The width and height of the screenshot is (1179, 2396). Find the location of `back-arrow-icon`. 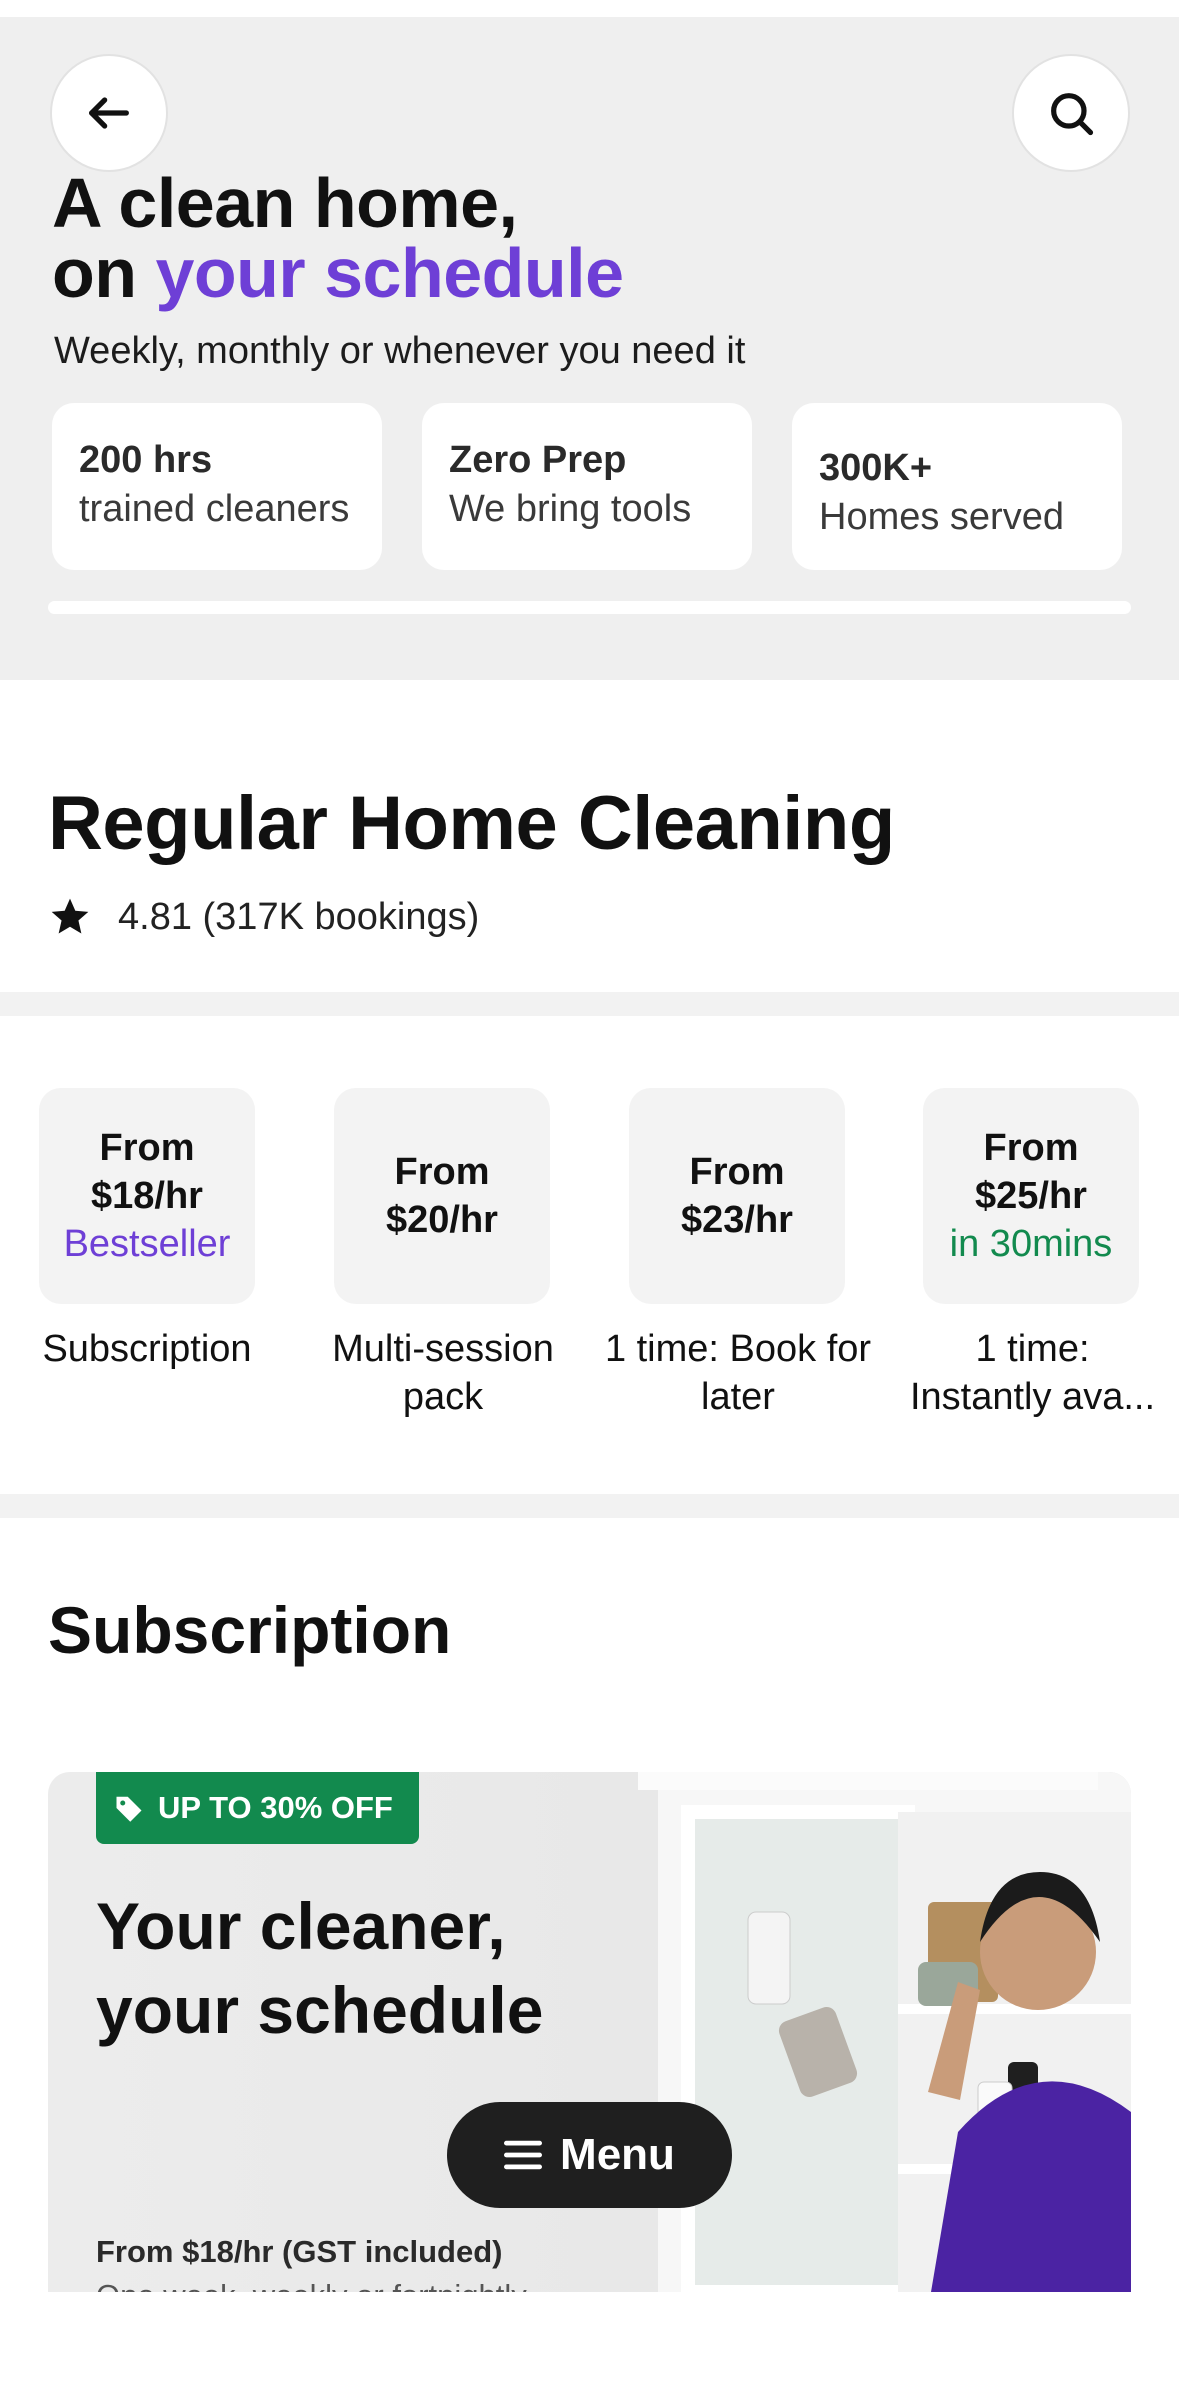

back-arrow-icon is located at coordinates (109, 113).